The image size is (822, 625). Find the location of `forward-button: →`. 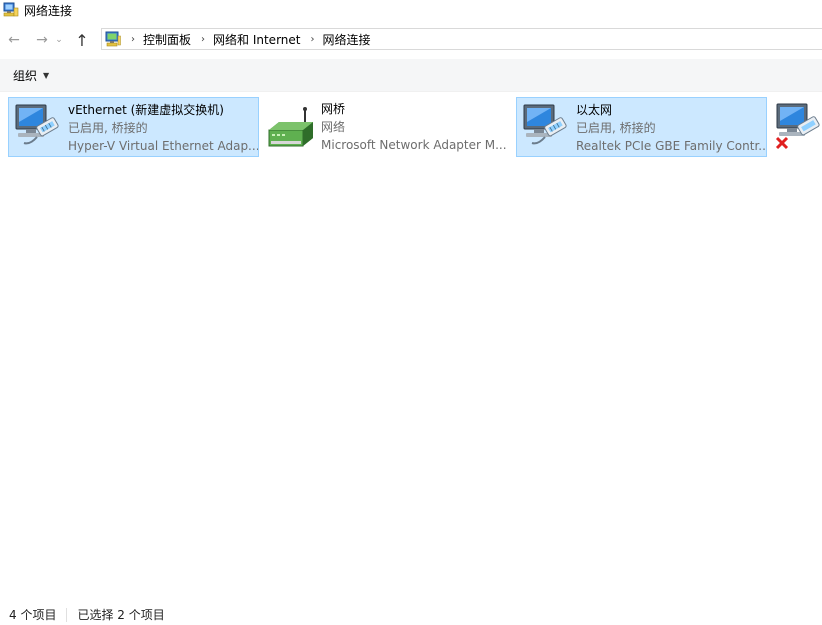

forward-button: → is located at coordinates (42, 40).